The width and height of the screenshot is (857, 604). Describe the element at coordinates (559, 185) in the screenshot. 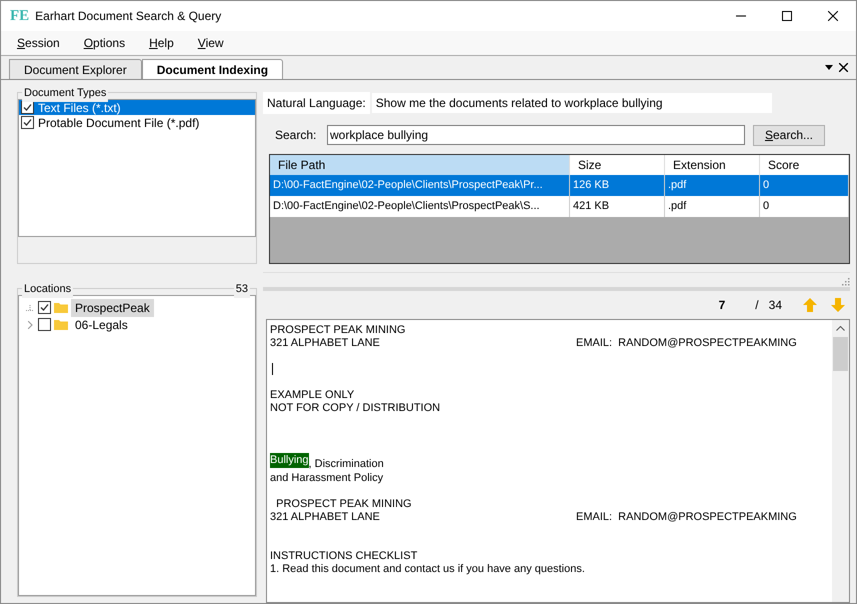

I see `table-row: D:\00-FactEngine\02-People\Clients\ProspectPeak\Pr... 126 KB .pdf 0` at that location.